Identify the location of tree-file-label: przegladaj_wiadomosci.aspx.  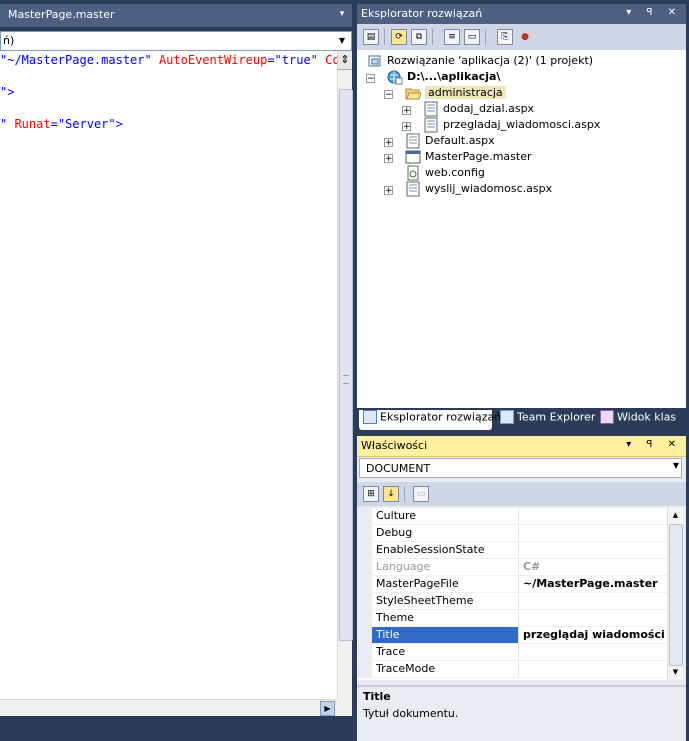
(522, 124).